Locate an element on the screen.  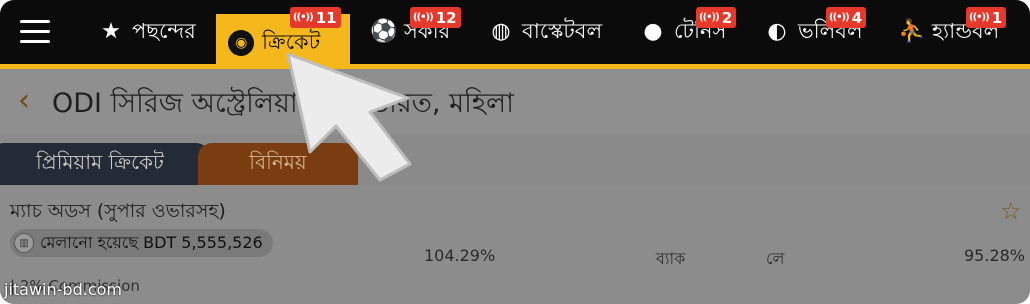
live-count-badge: ((•)) 4 is located at coordinates (846, 17).